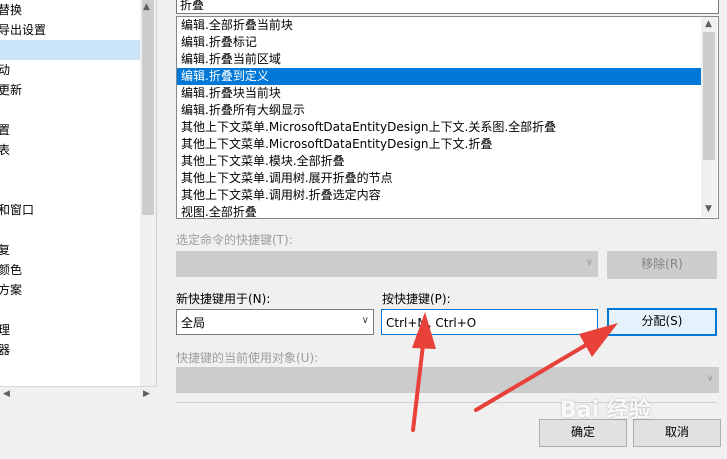  Describe the element at coordinates (416, 299) in the screenshot. I see `press-shortcut-label: 按快捷键(P):` at that location.